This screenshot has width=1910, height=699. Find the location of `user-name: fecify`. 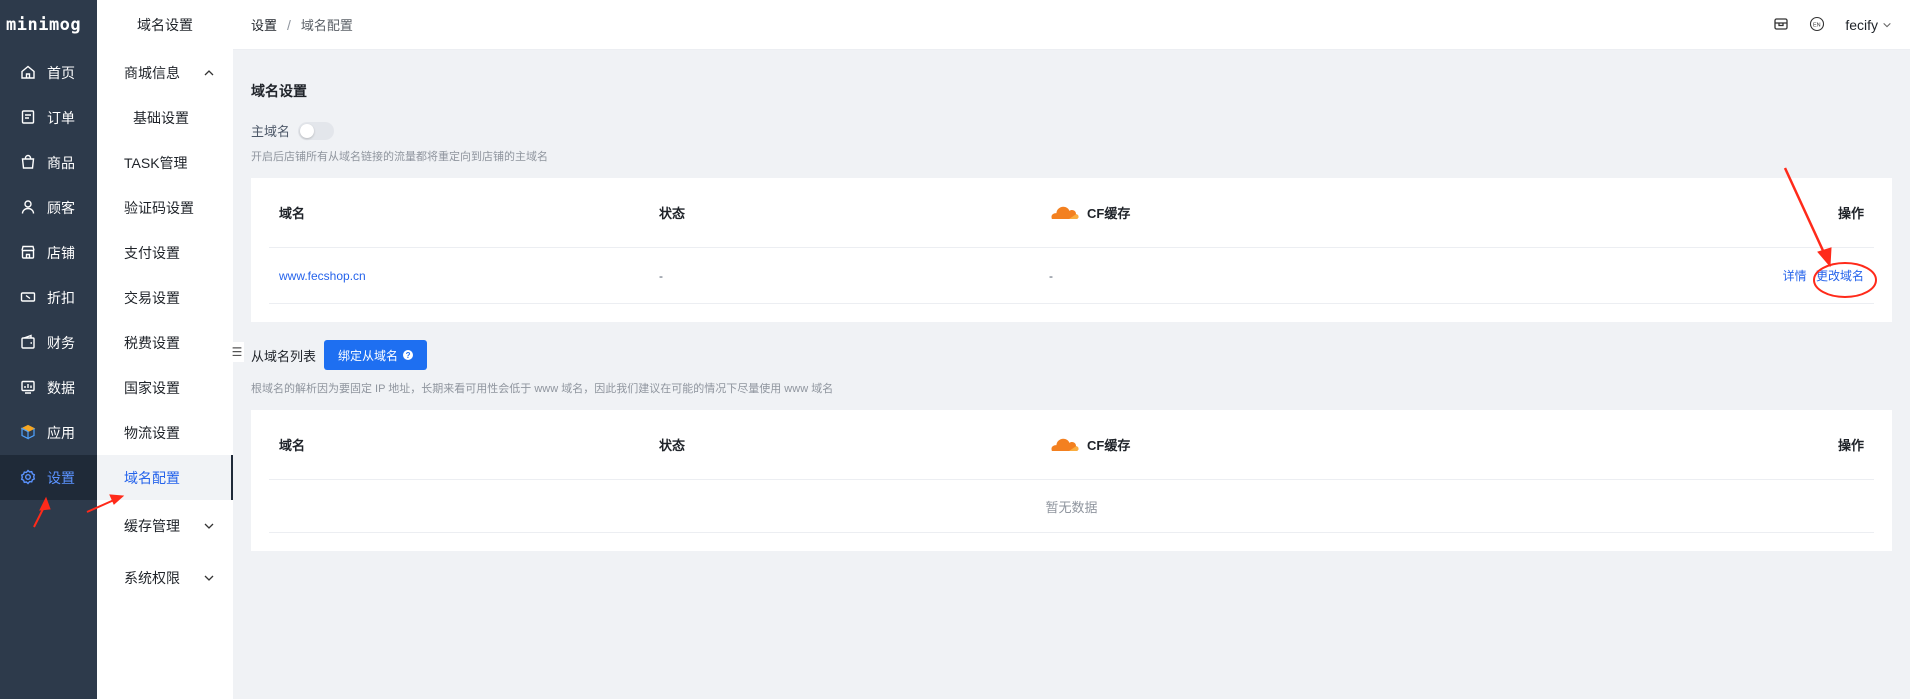

user-name: fecify is located at coordinates (1861, 24).